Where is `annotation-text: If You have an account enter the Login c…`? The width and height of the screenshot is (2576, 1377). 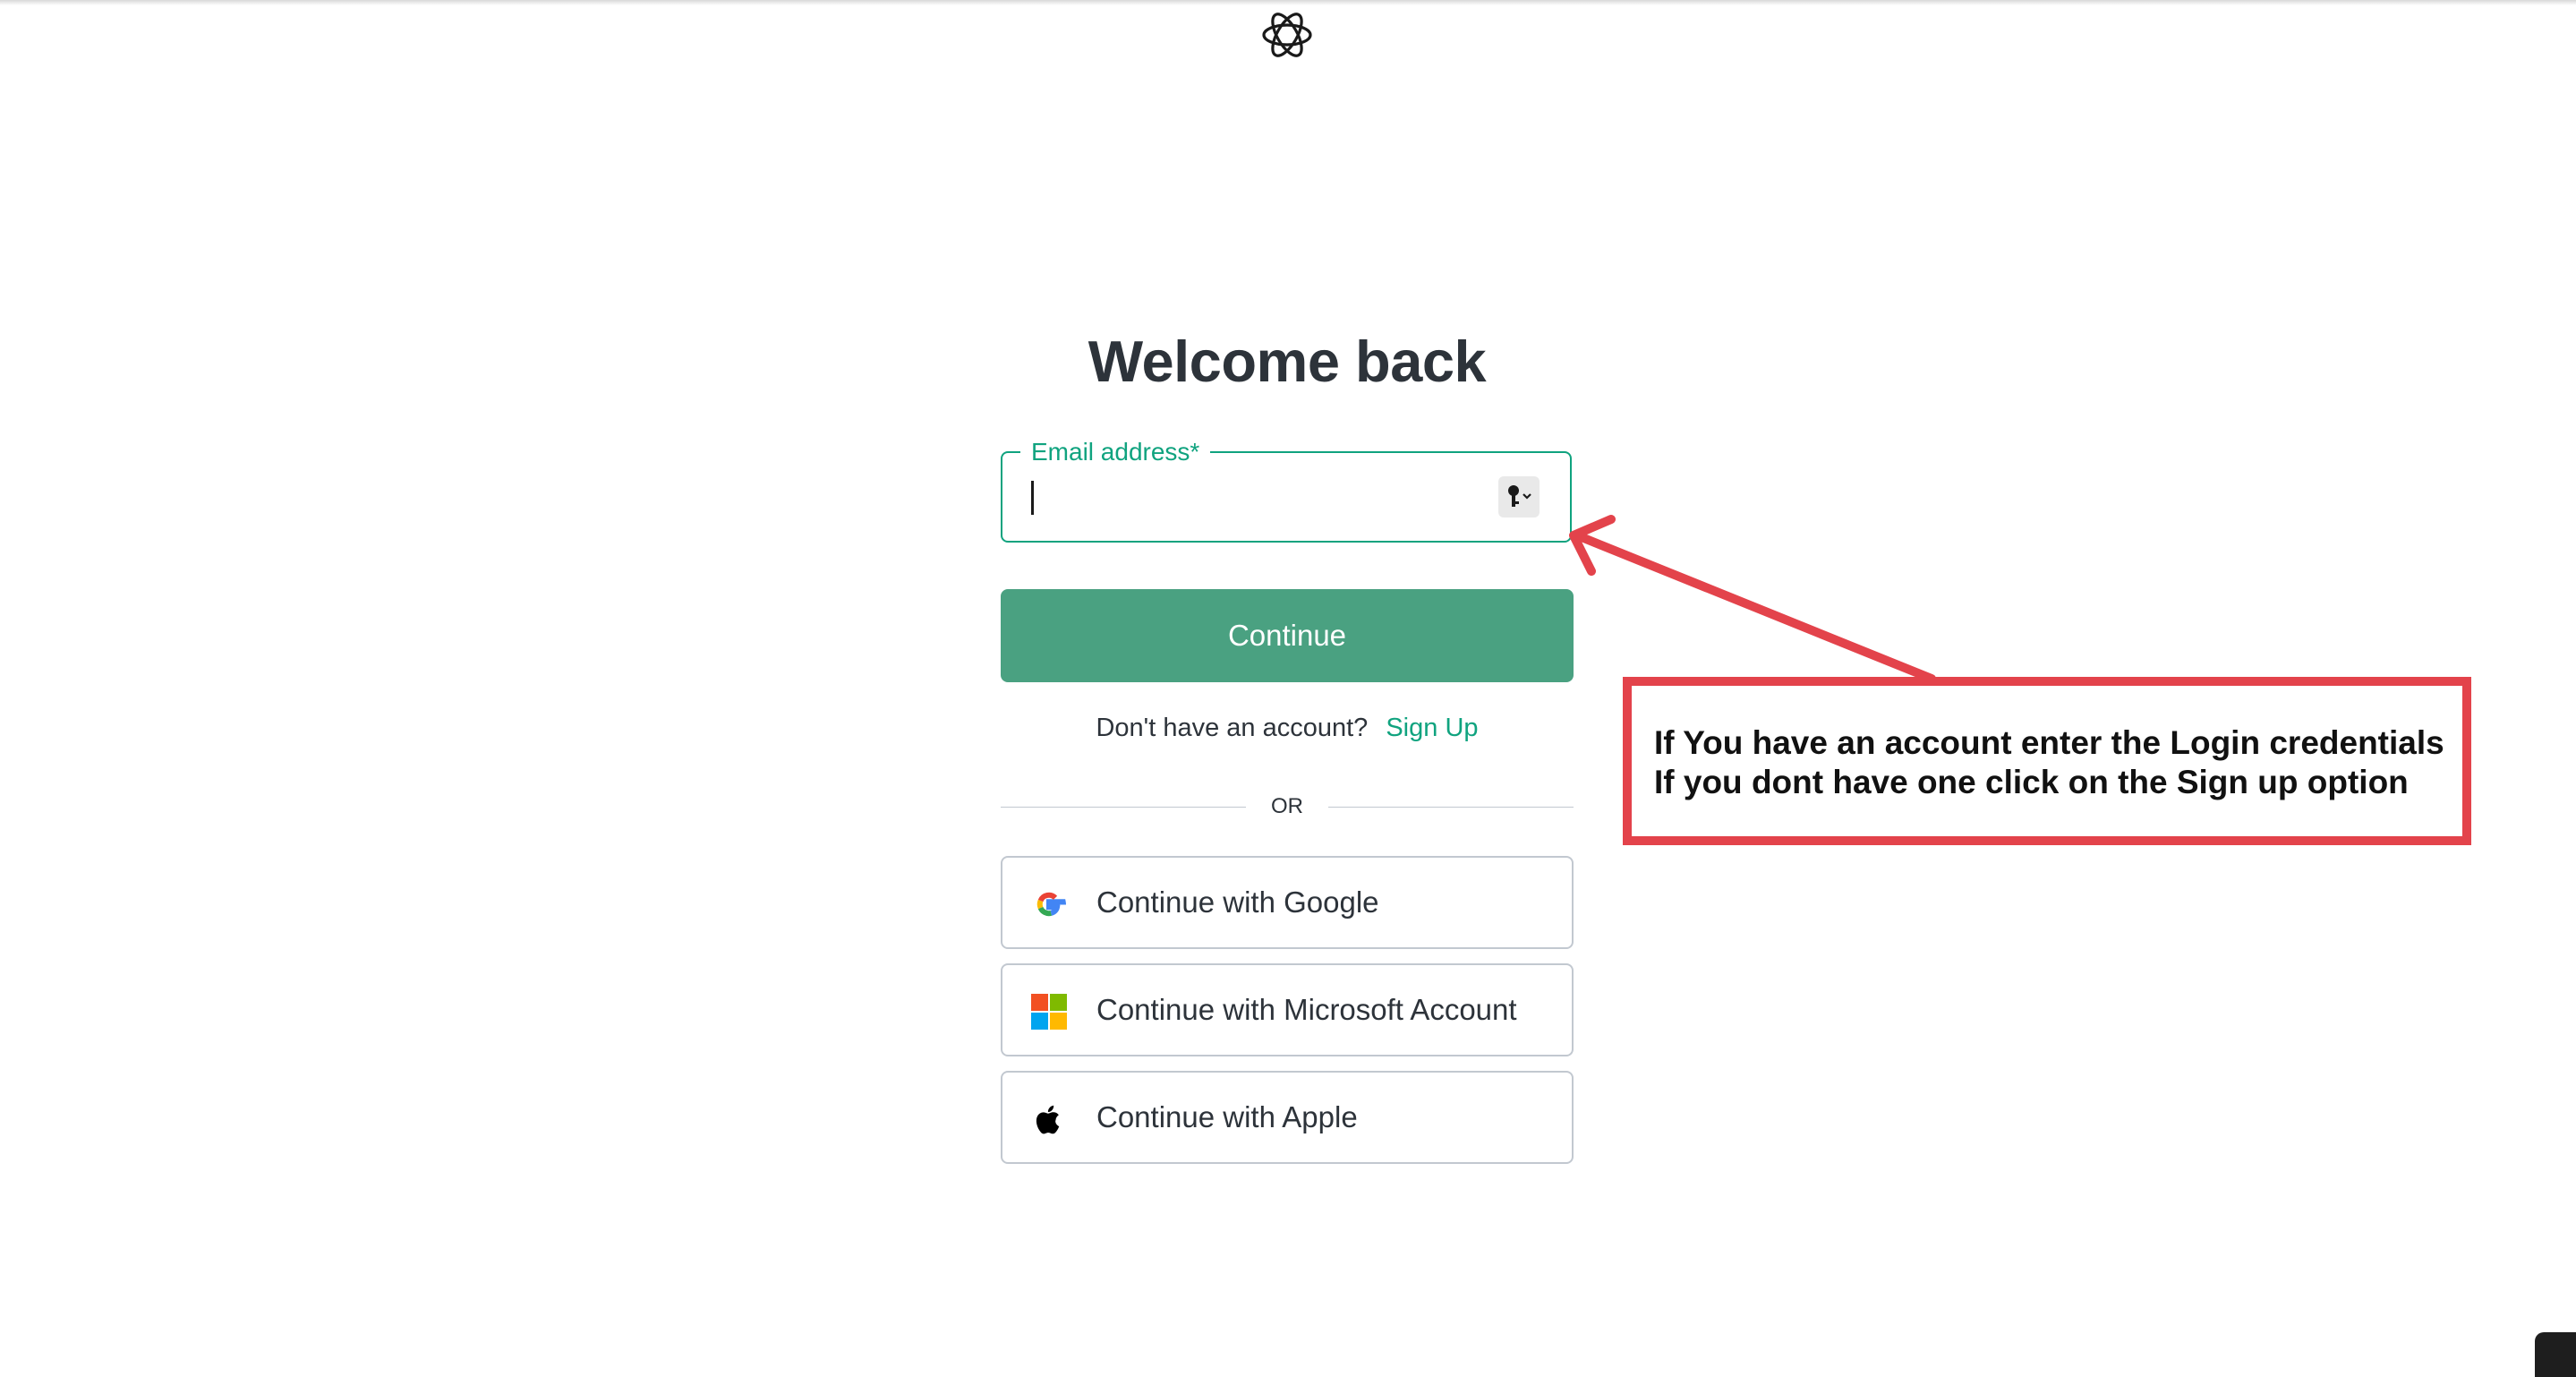 annotation-text: If You have an account enter the Login c… is located at coordinates (2057, 762).